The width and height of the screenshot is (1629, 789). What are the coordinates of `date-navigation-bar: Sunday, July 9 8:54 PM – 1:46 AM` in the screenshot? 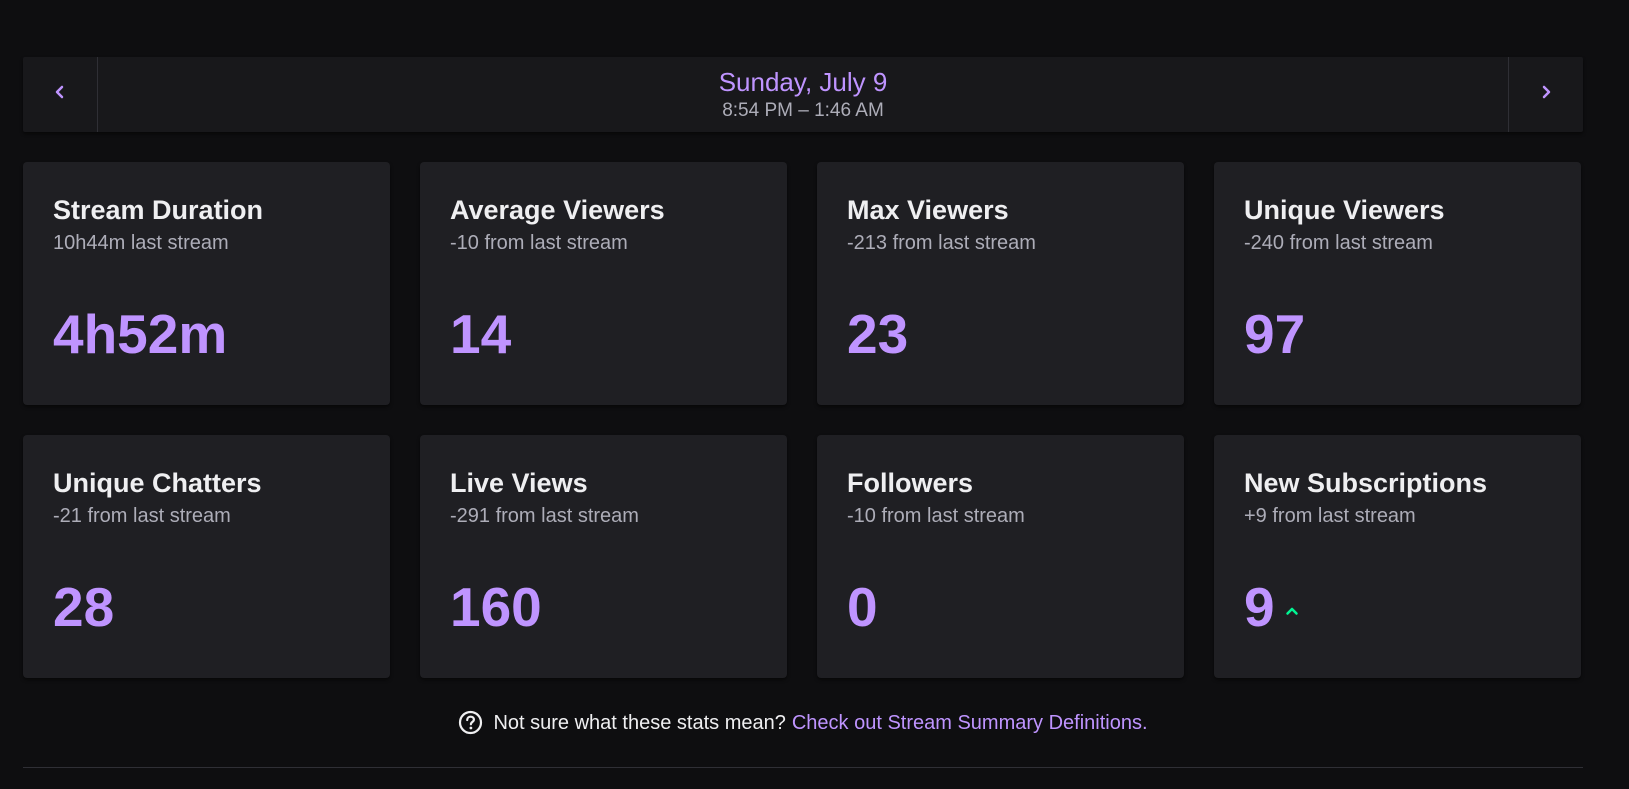 It's located at (803, 94).